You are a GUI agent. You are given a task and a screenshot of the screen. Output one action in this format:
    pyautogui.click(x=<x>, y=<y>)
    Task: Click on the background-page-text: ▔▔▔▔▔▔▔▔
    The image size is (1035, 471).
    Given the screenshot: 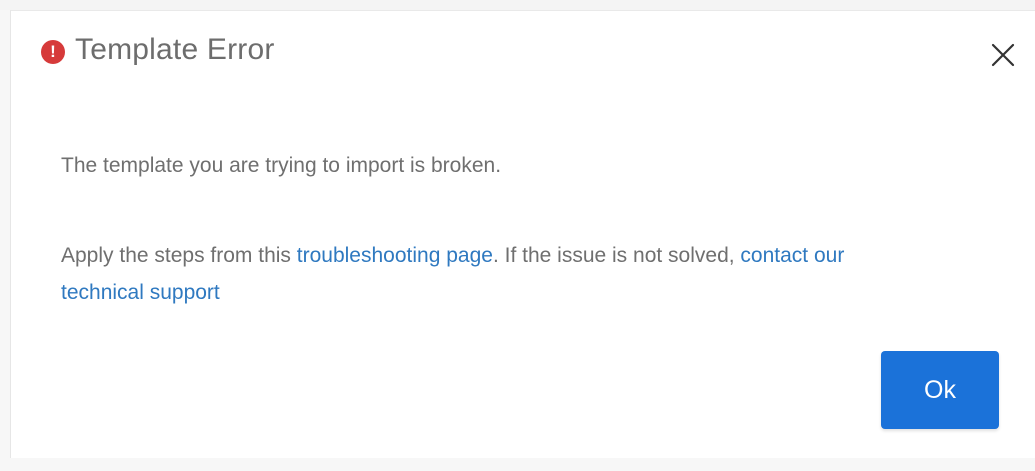 What is the action you would take?
    pyautogui.click(x=361, y=5)
    